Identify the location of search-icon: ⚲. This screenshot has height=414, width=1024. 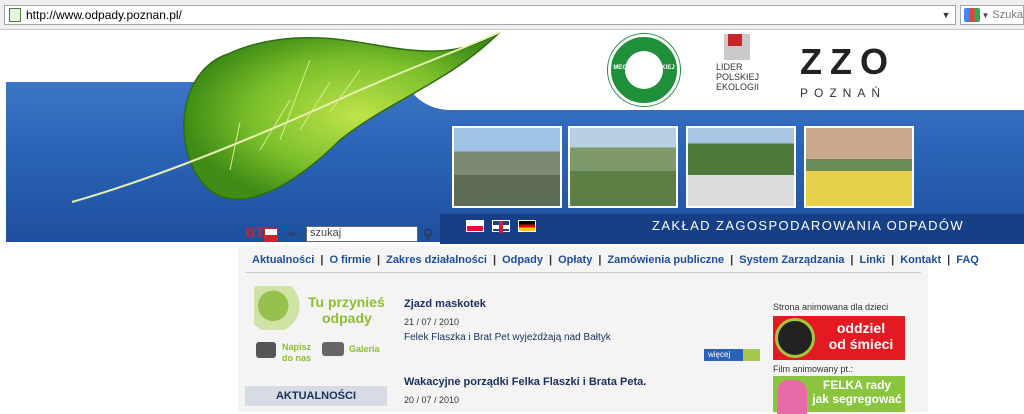
(428, 234).